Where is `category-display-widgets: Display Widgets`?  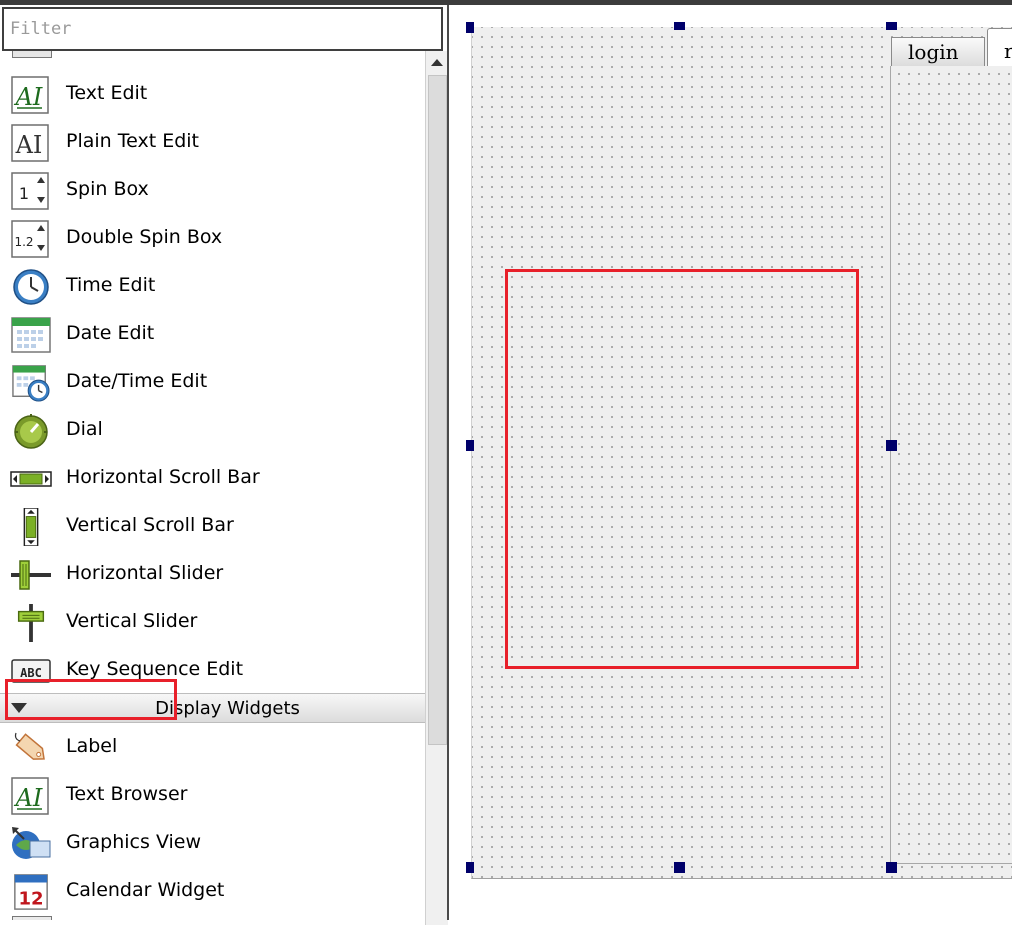 category-display-widgets: Display Widgets is located at coordinates (212, 708).